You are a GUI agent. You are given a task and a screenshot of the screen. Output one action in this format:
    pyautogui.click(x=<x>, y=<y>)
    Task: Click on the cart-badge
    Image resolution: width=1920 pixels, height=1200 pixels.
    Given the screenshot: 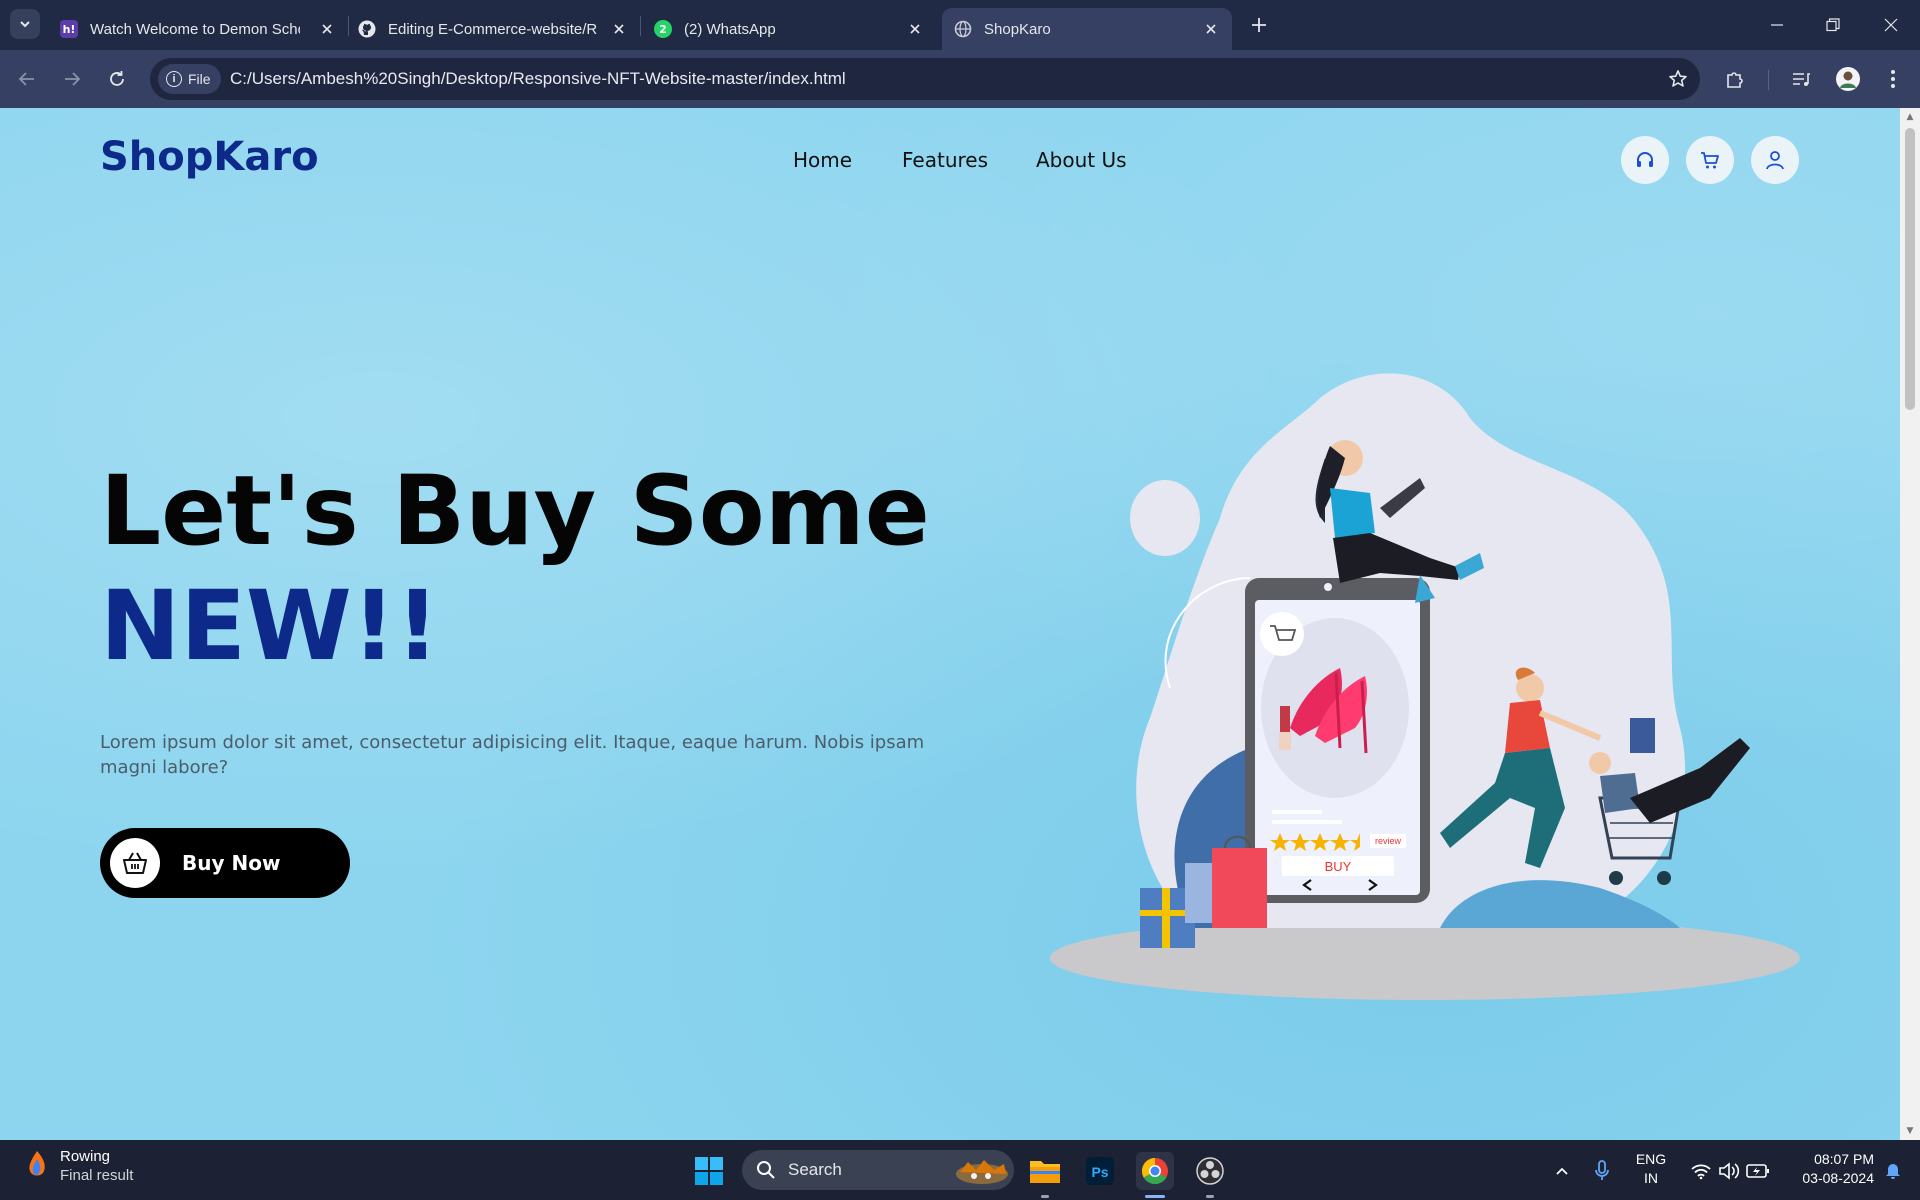 What is the action you would take?
    pyautogui.click(x=1282, y=634)
    